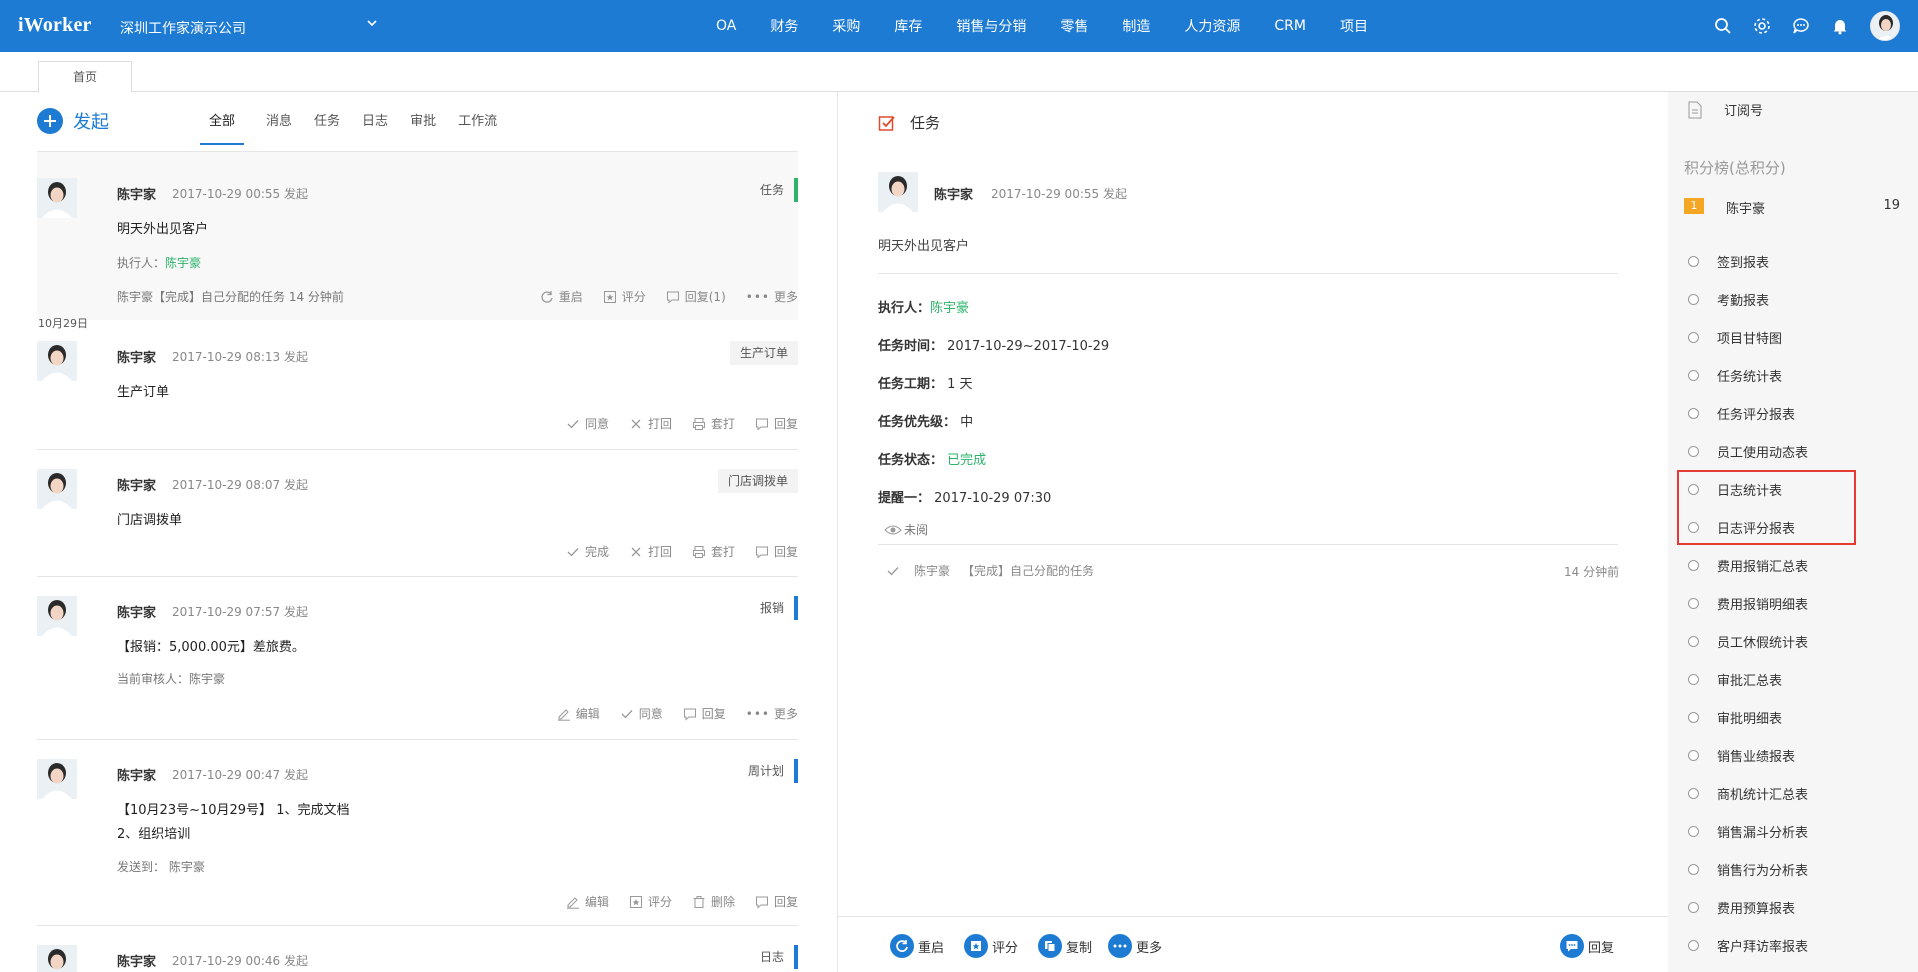 The height and width of the screenshot is (972, 1918). What do you see at coordinates (233, 808) in the screenshot?
I see `post-content: 【10月23号~10月29号】 1、完成文档` at bounding box center [233, 808].